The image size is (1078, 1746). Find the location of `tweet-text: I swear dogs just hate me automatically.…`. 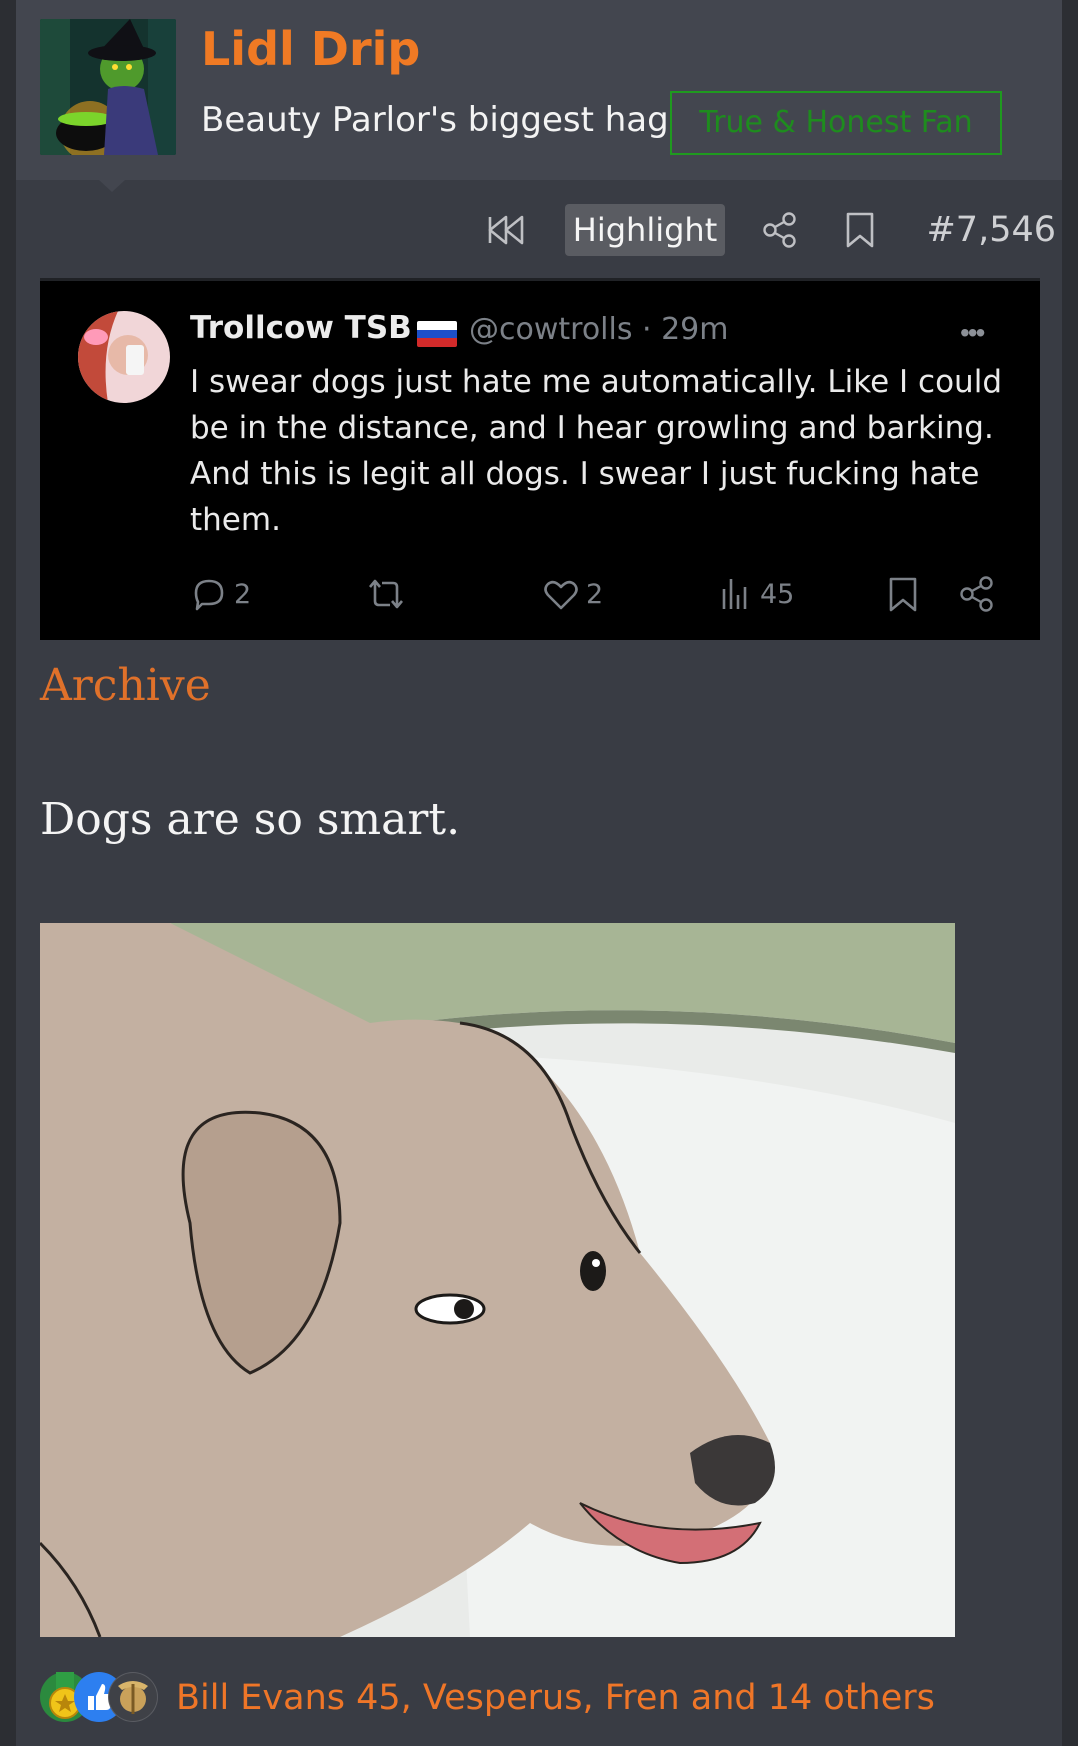

tweet-text: I swear dogs just hate me automatically.… is located at coordinates (596, 451).